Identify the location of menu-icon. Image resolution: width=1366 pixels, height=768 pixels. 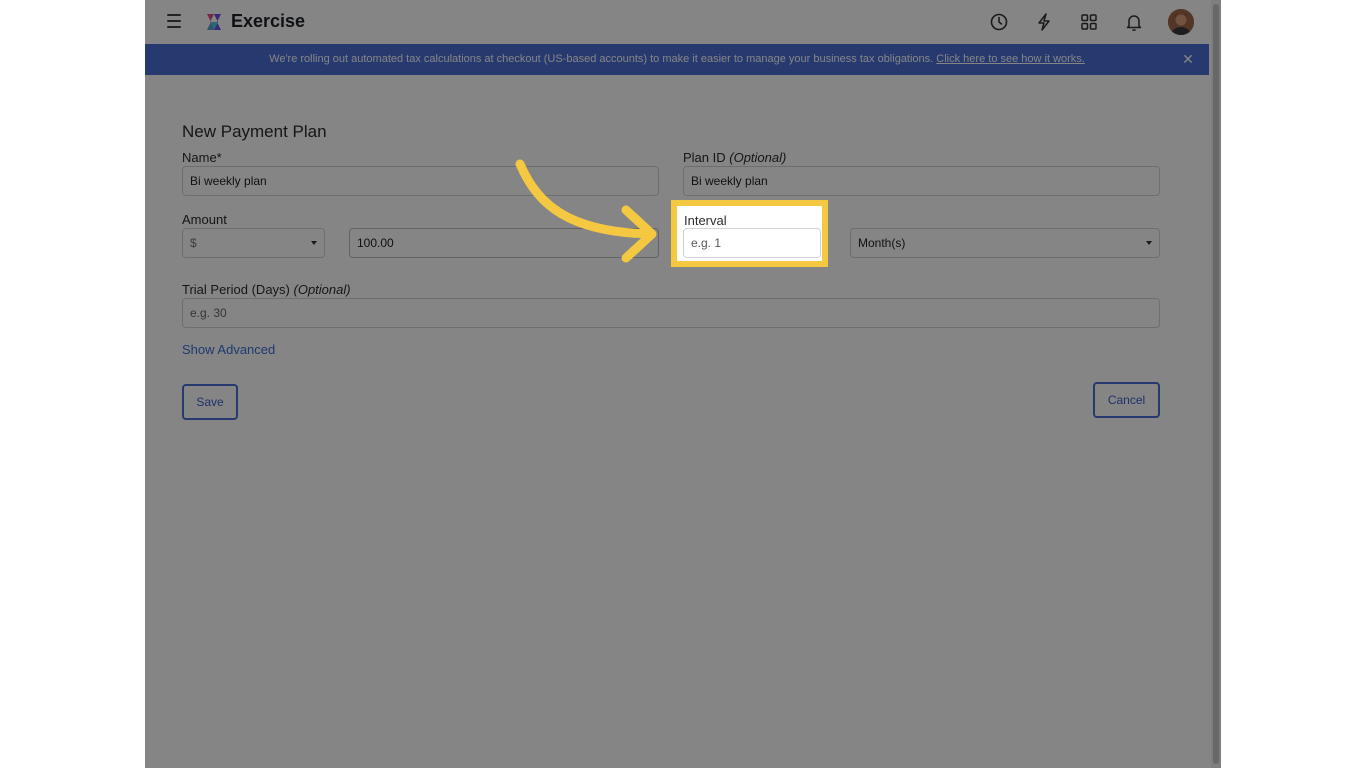
(174, 21).